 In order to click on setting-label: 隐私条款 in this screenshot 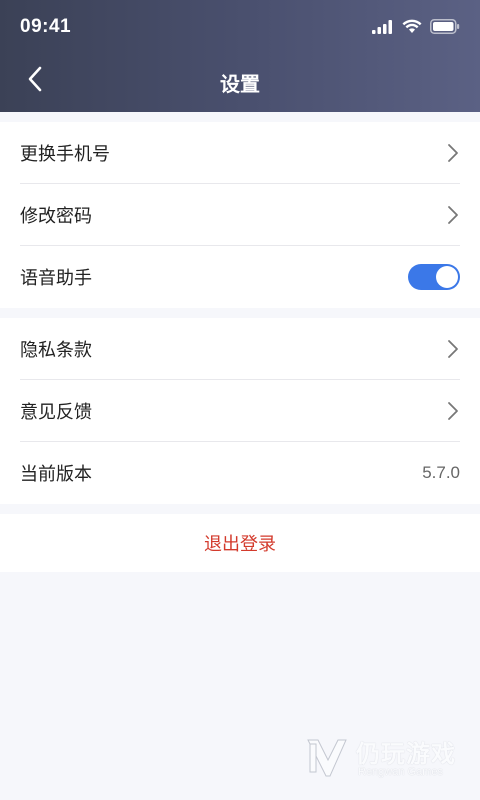, I will do `click(56, 350)`.